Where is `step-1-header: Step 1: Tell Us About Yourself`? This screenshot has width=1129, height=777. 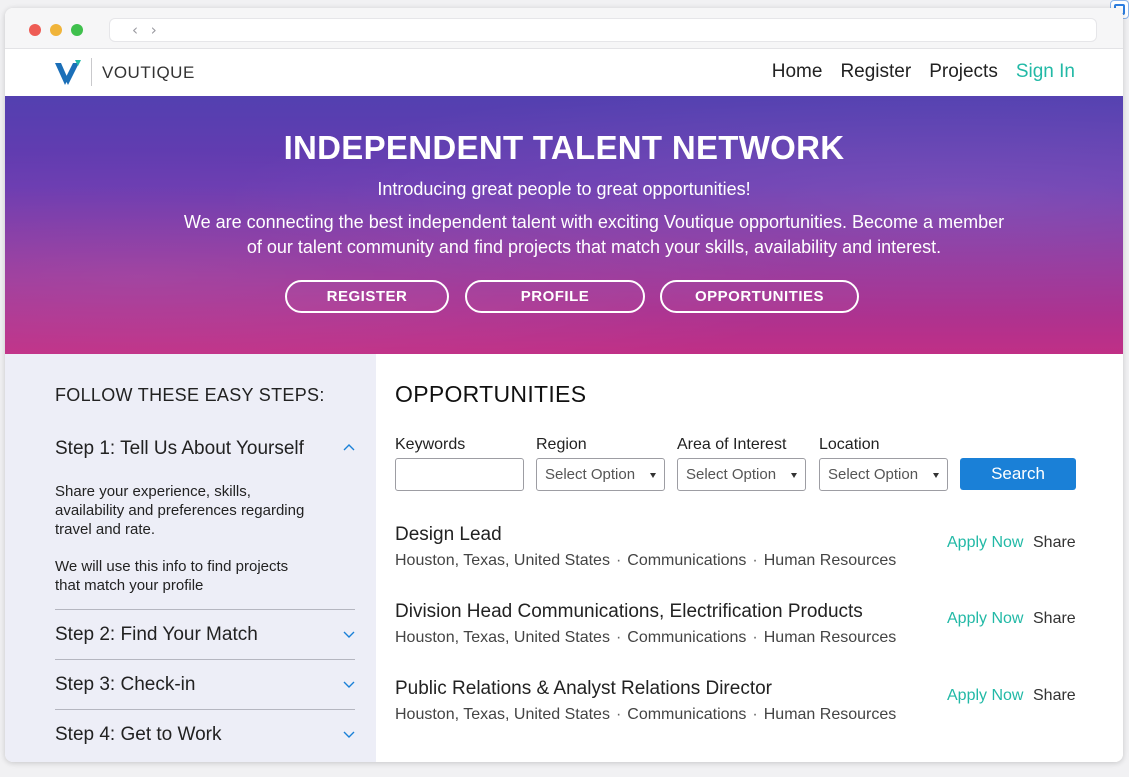
step-1-header: Step 1: Tell Us About Yourself is located at coordinates (205, 449).